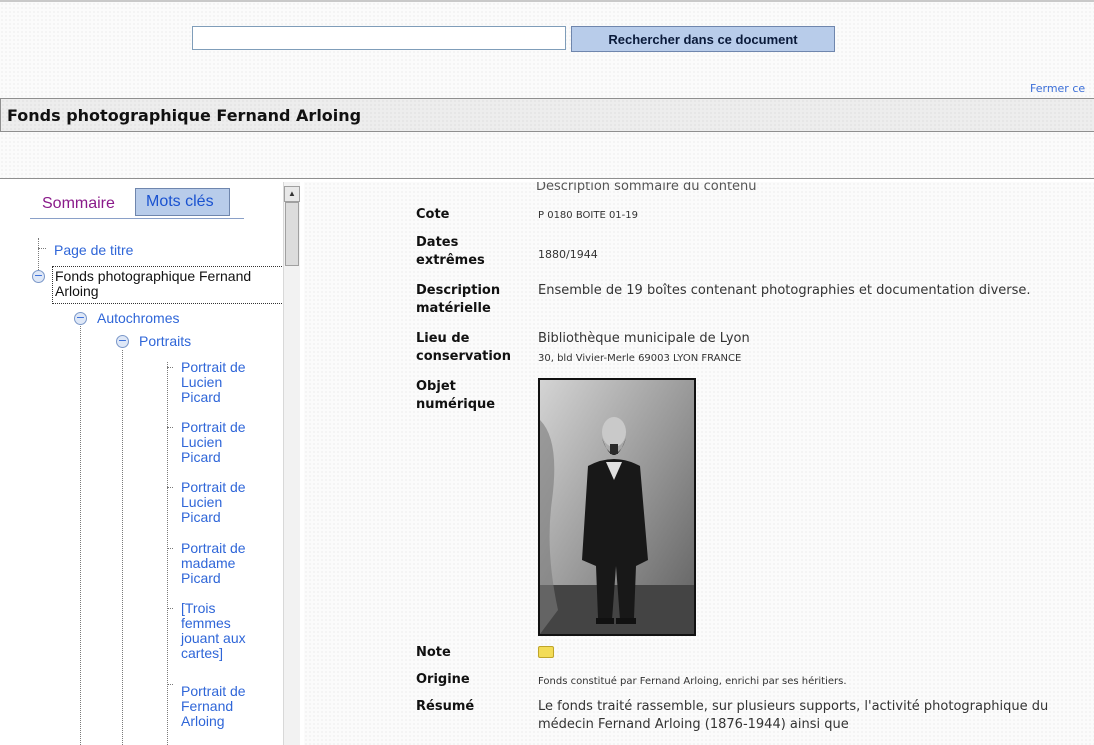 The width and height of the screenshot is (1094, 745). I want to click on tab-divider, so click(137, 218).